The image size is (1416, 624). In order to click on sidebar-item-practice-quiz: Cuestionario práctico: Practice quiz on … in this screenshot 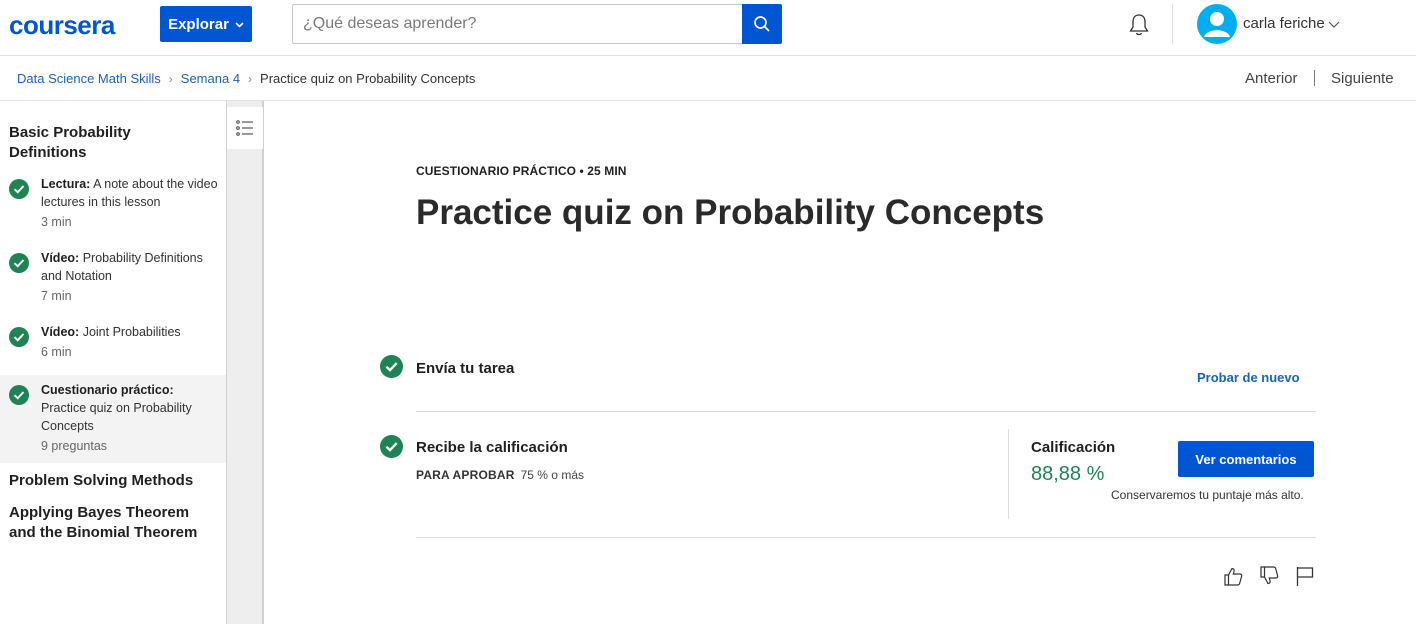, I will do `click(113, 419)`.